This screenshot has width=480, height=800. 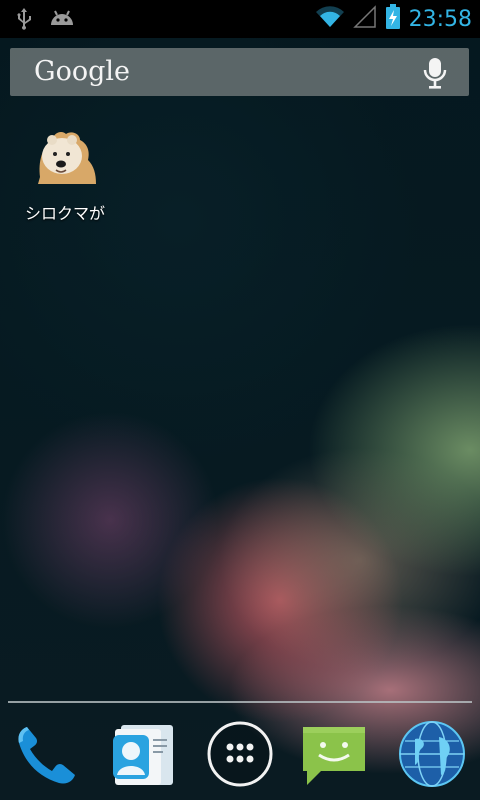 I want to click on messaging-icon, so click(x=334, y=754).